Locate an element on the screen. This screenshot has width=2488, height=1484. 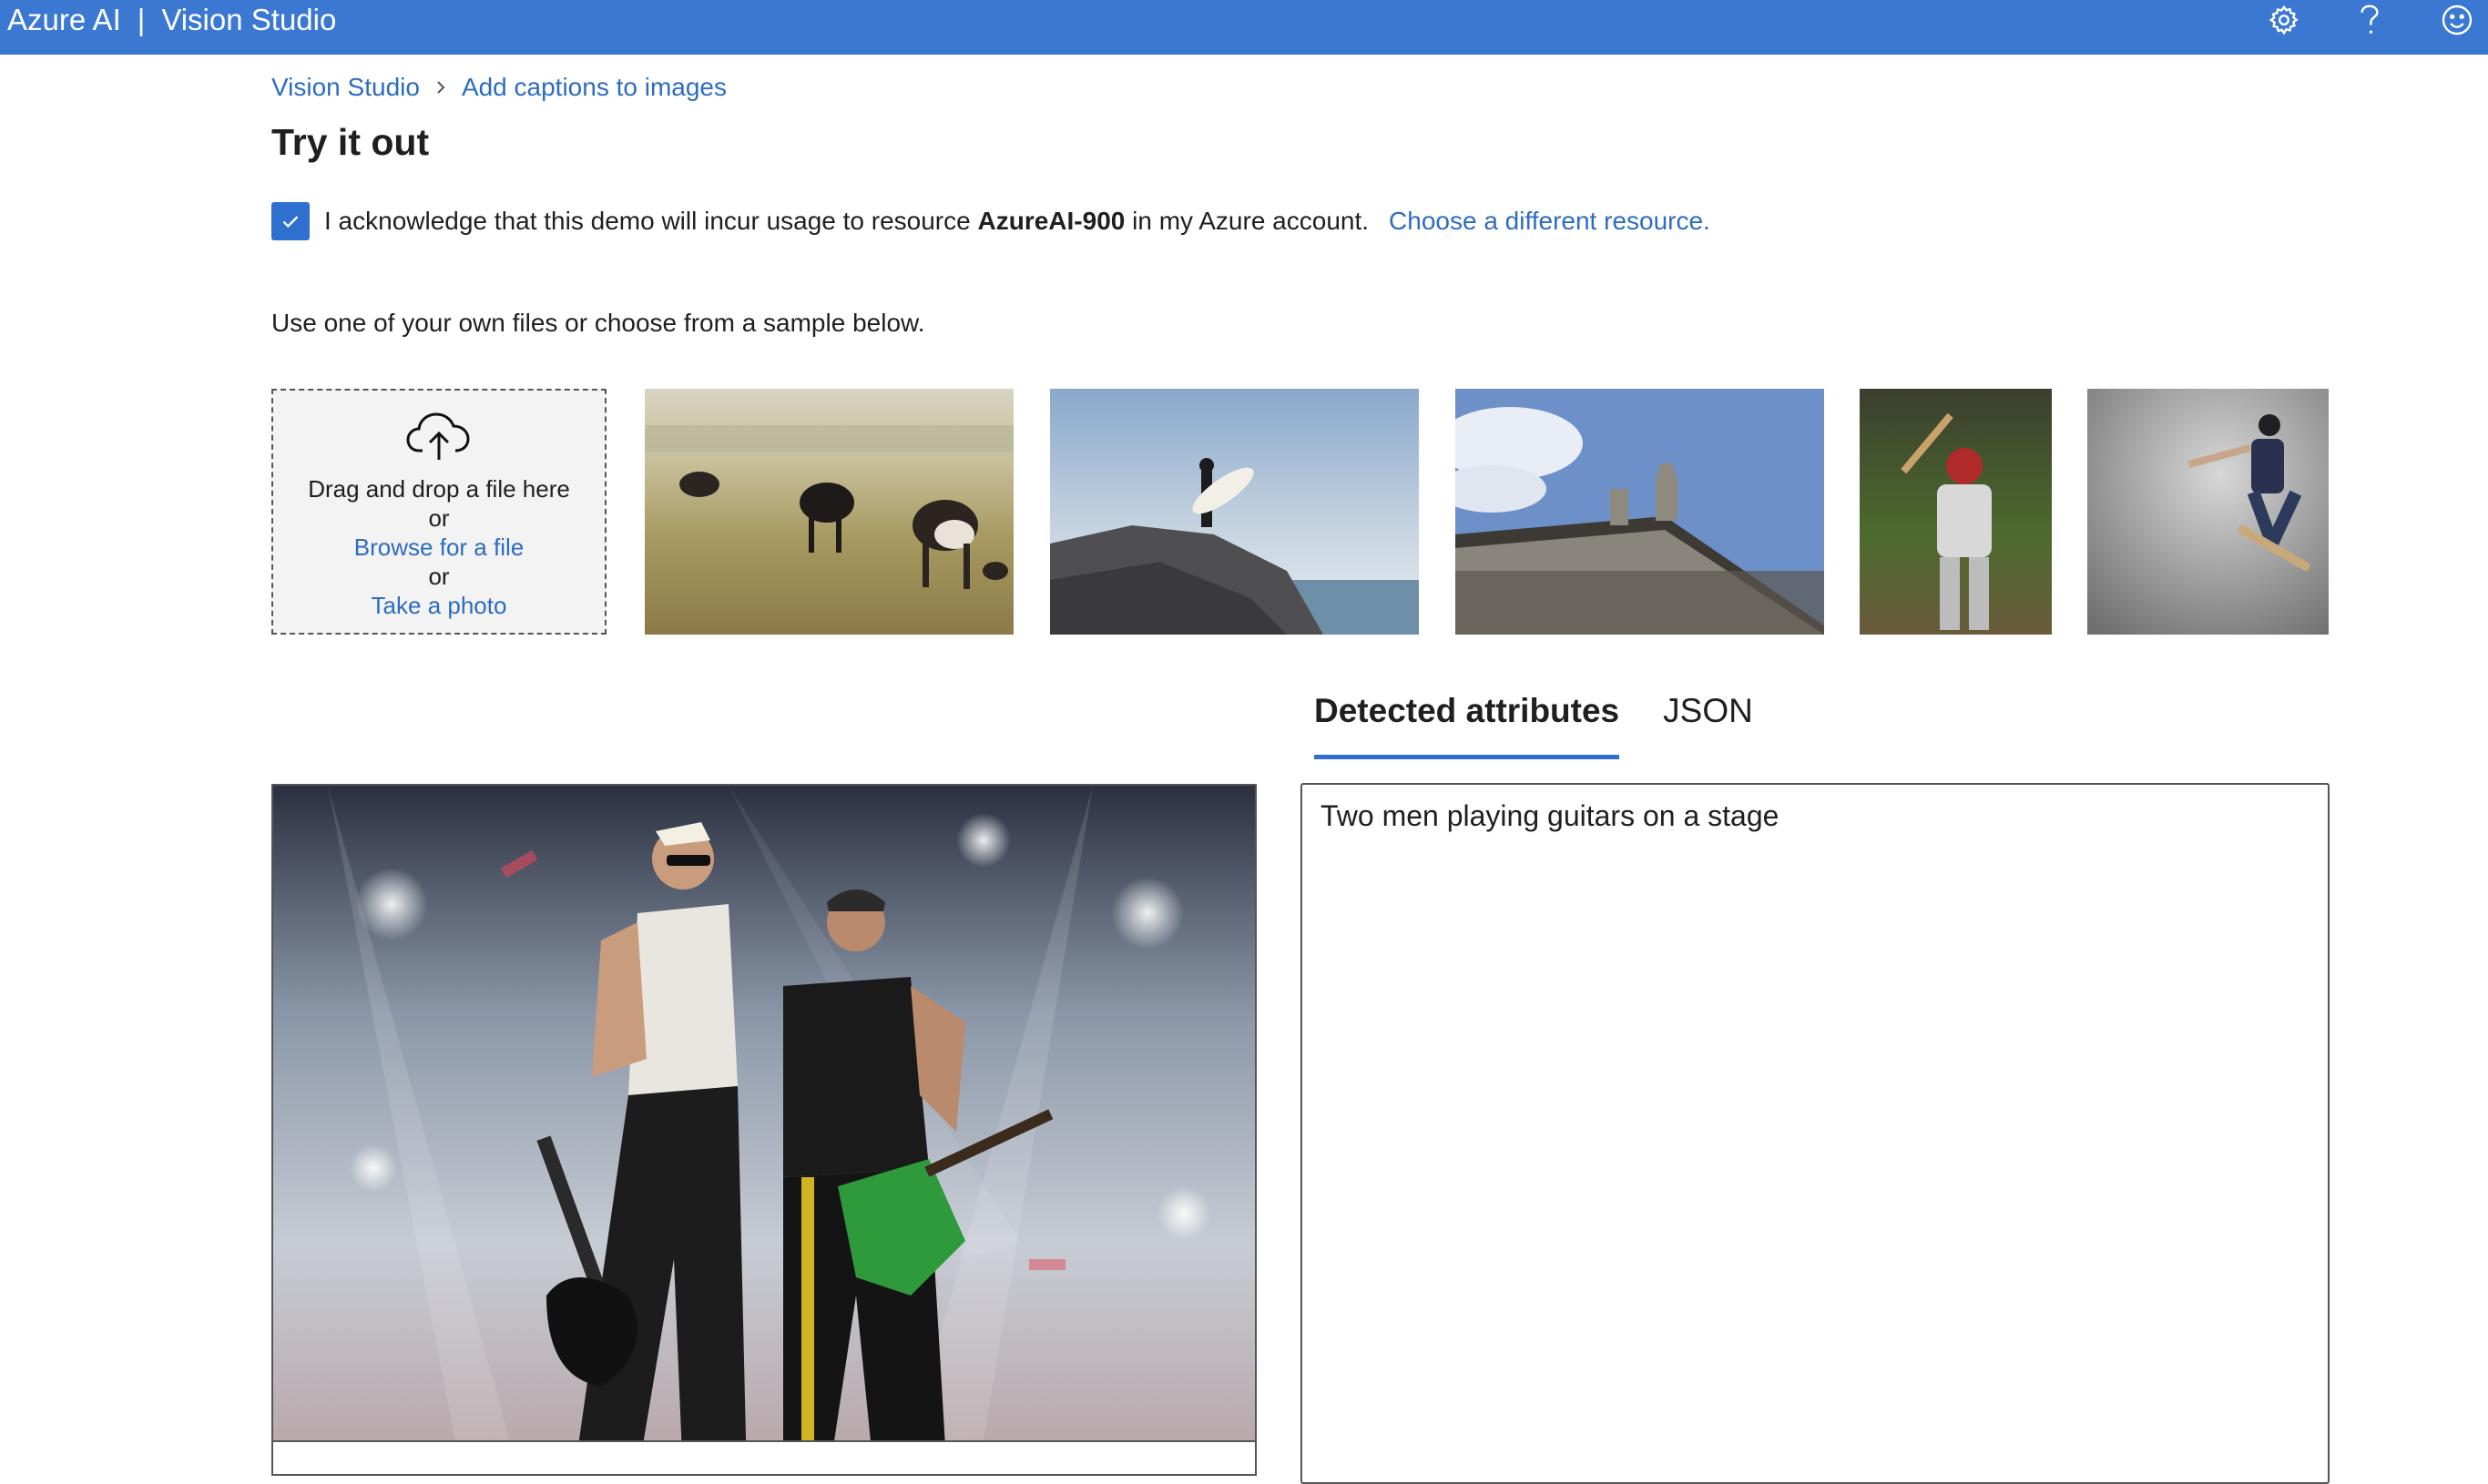
page-title: Try it out is located at coordinates (350, 142).